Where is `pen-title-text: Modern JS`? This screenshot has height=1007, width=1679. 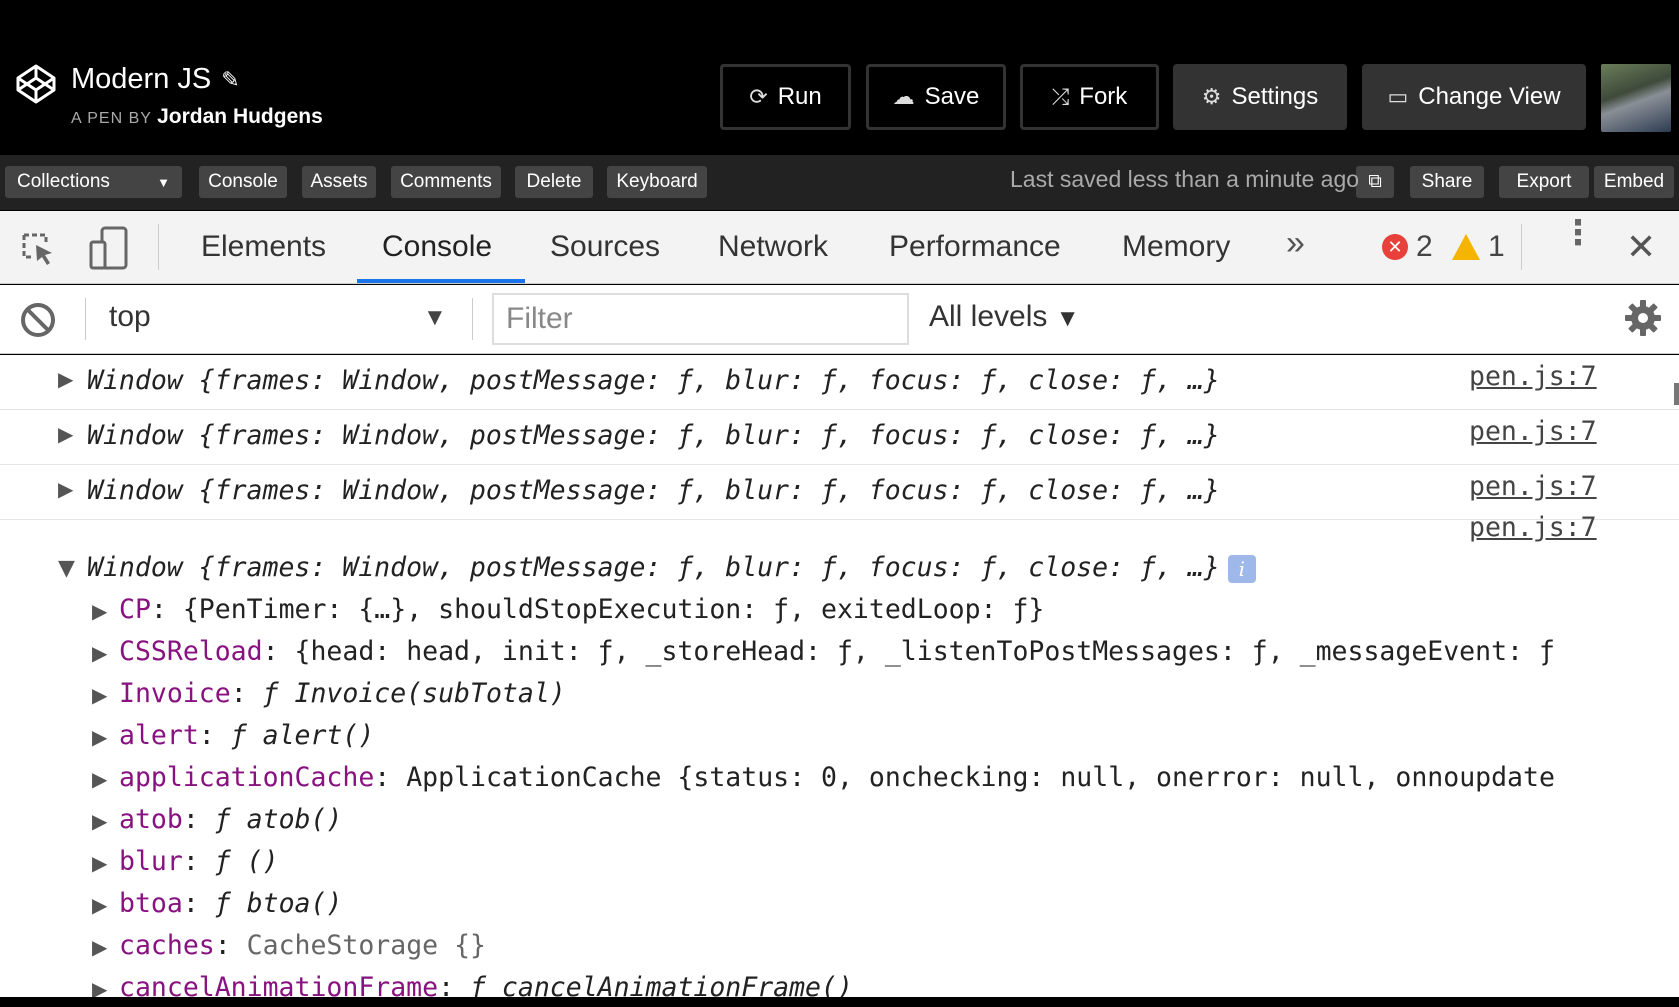 pen-title-text: Modern JS is located at coordinates (141, 79).